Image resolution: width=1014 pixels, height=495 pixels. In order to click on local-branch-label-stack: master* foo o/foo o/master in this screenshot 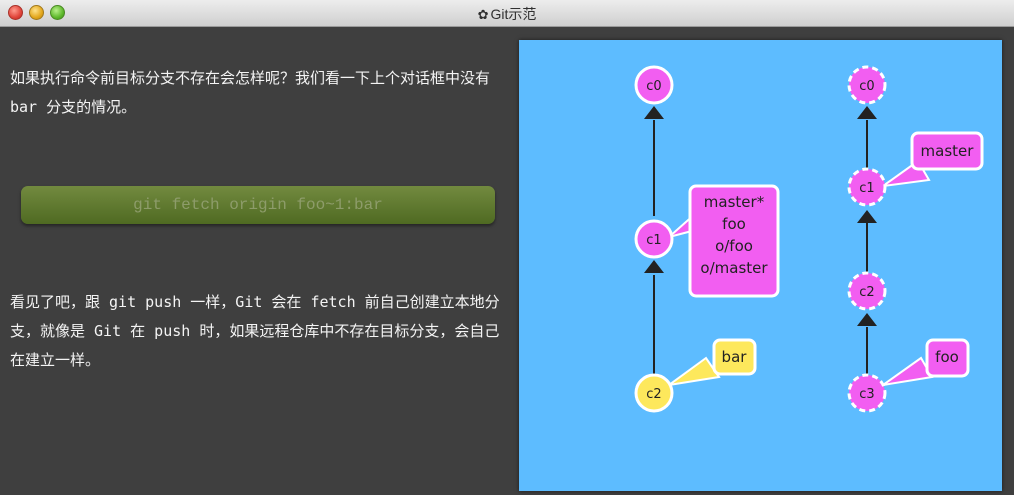, I will do `click(724, 241)`.